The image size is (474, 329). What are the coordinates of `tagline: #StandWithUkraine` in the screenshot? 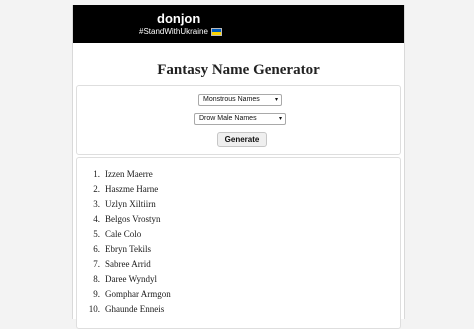 It's located at (180, 31).